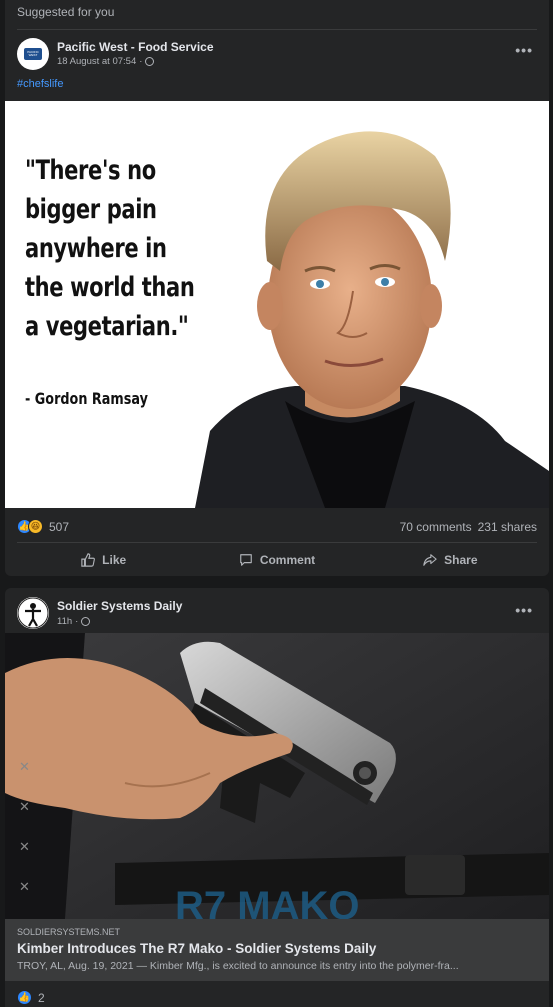 The width and height of the screenshot is (553, 1007). I want to click on reaction-count: 2, so click(41, 998).